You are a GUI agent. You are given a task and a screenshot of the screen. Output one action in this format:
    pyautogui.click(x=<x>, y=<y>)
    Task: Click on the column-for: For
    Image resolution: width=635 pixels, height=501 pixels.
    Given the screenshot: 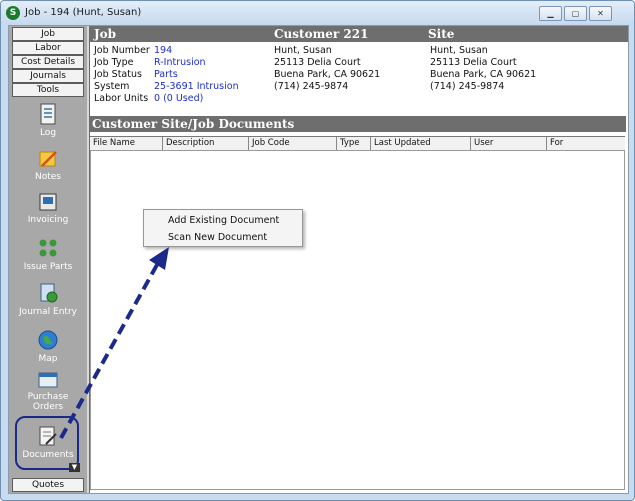 What is the action you would take?
    pyautogui.click(x=586, y=143)
    